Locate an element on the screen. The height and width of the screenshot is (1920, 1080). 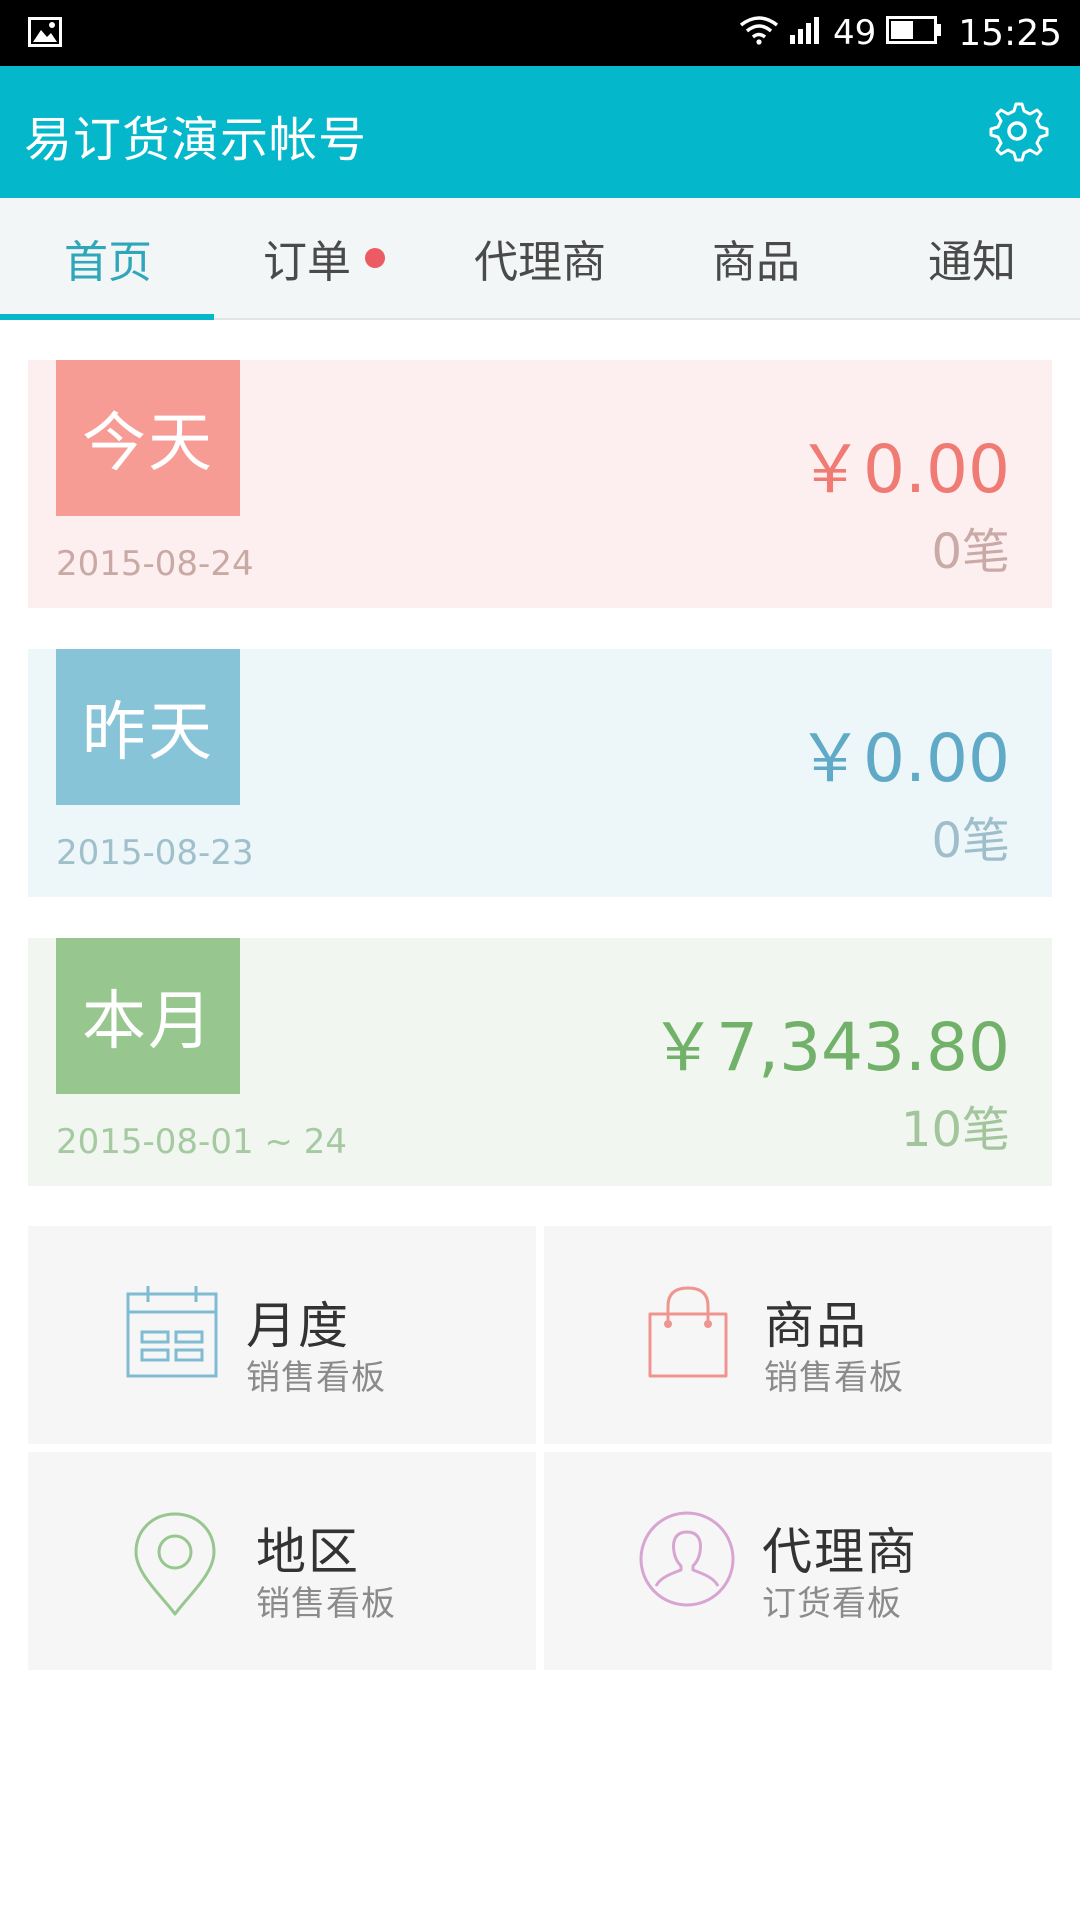
month-summary-card: 本月 2015-08-01 ~ 24 ￥7,343.80 10笔 is located at coordinates (540, 1062).